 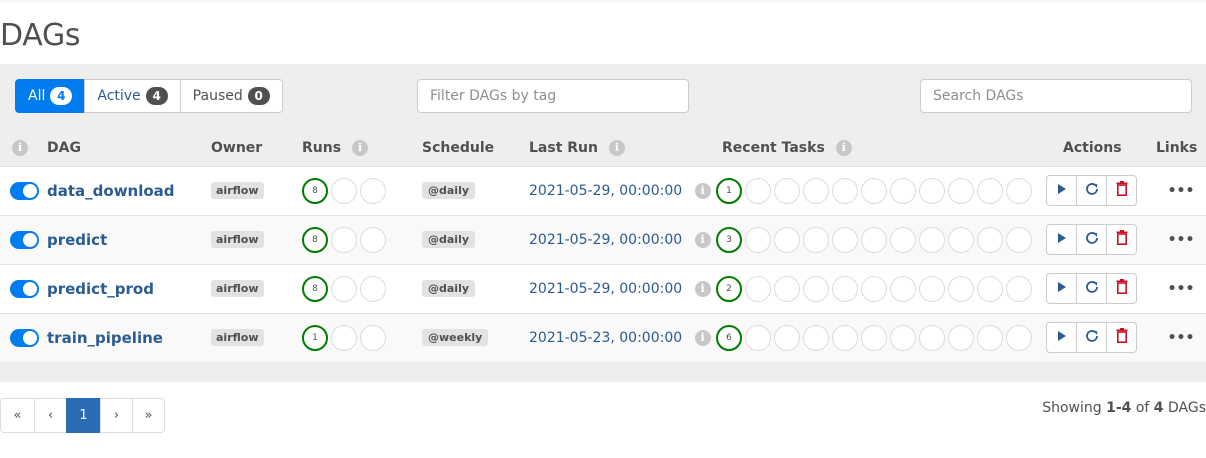 I want to click on header-owner: Owner, so click(x=256, y=148).